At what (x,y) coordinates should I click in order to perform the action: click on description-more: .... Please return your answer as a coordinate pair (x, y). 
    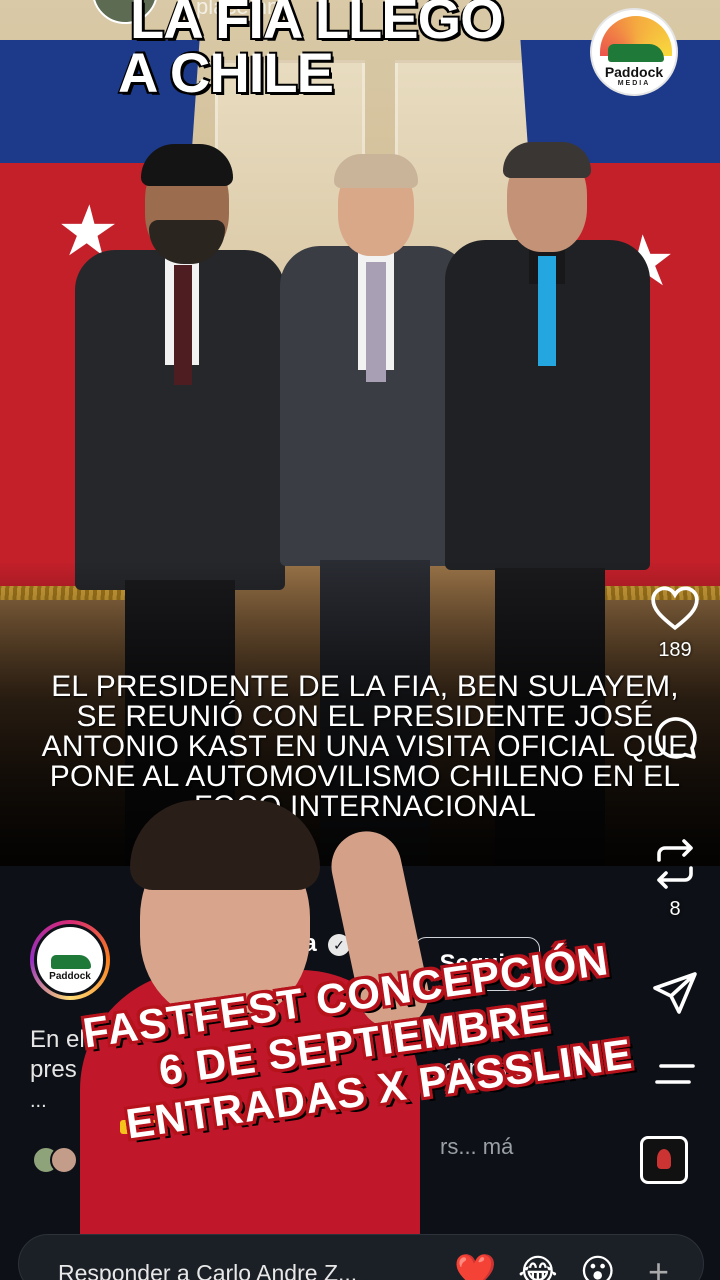
    Looking at the image, I should click on (38, 1101).